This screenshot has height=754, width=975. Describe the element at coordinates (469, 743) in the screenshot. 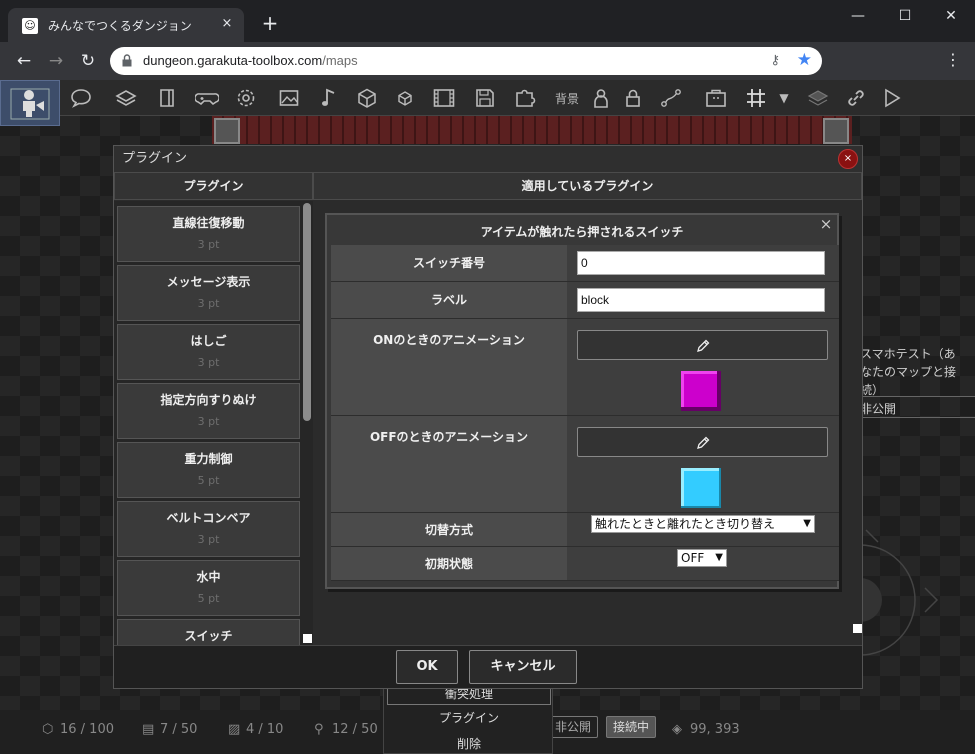

I see `menu-item-delete: 削除` at that location.